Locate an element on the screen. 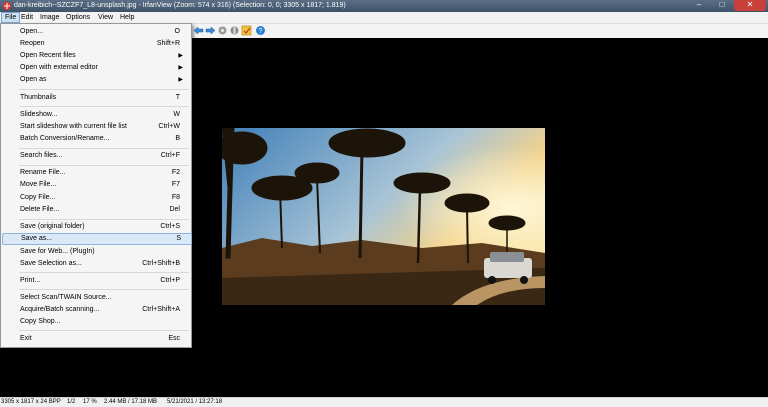  menu-item-open: Open... O is located at coordinates (96, 32).